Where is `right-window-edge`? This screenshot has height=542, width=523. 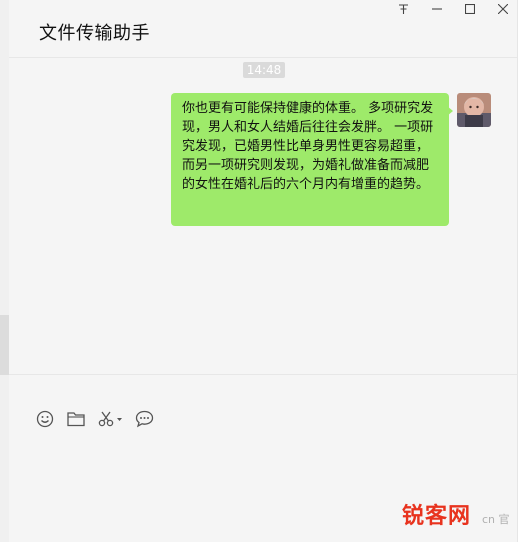 right-window-edge is located at coordinates (520, 271).